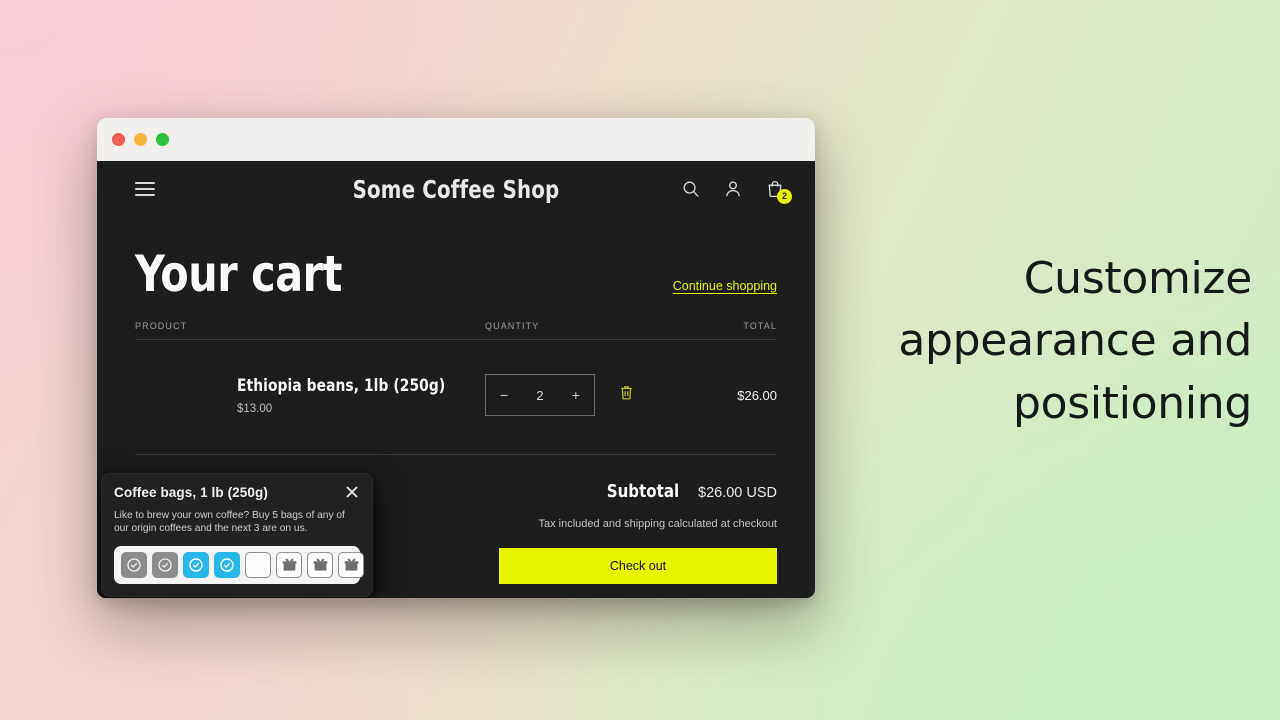 Image resolution: width=1280 pixels, height=720 pixels. I want to click on cart-column-headers: PRODUCT QUANTITY TOTAL, so click(456, 330).